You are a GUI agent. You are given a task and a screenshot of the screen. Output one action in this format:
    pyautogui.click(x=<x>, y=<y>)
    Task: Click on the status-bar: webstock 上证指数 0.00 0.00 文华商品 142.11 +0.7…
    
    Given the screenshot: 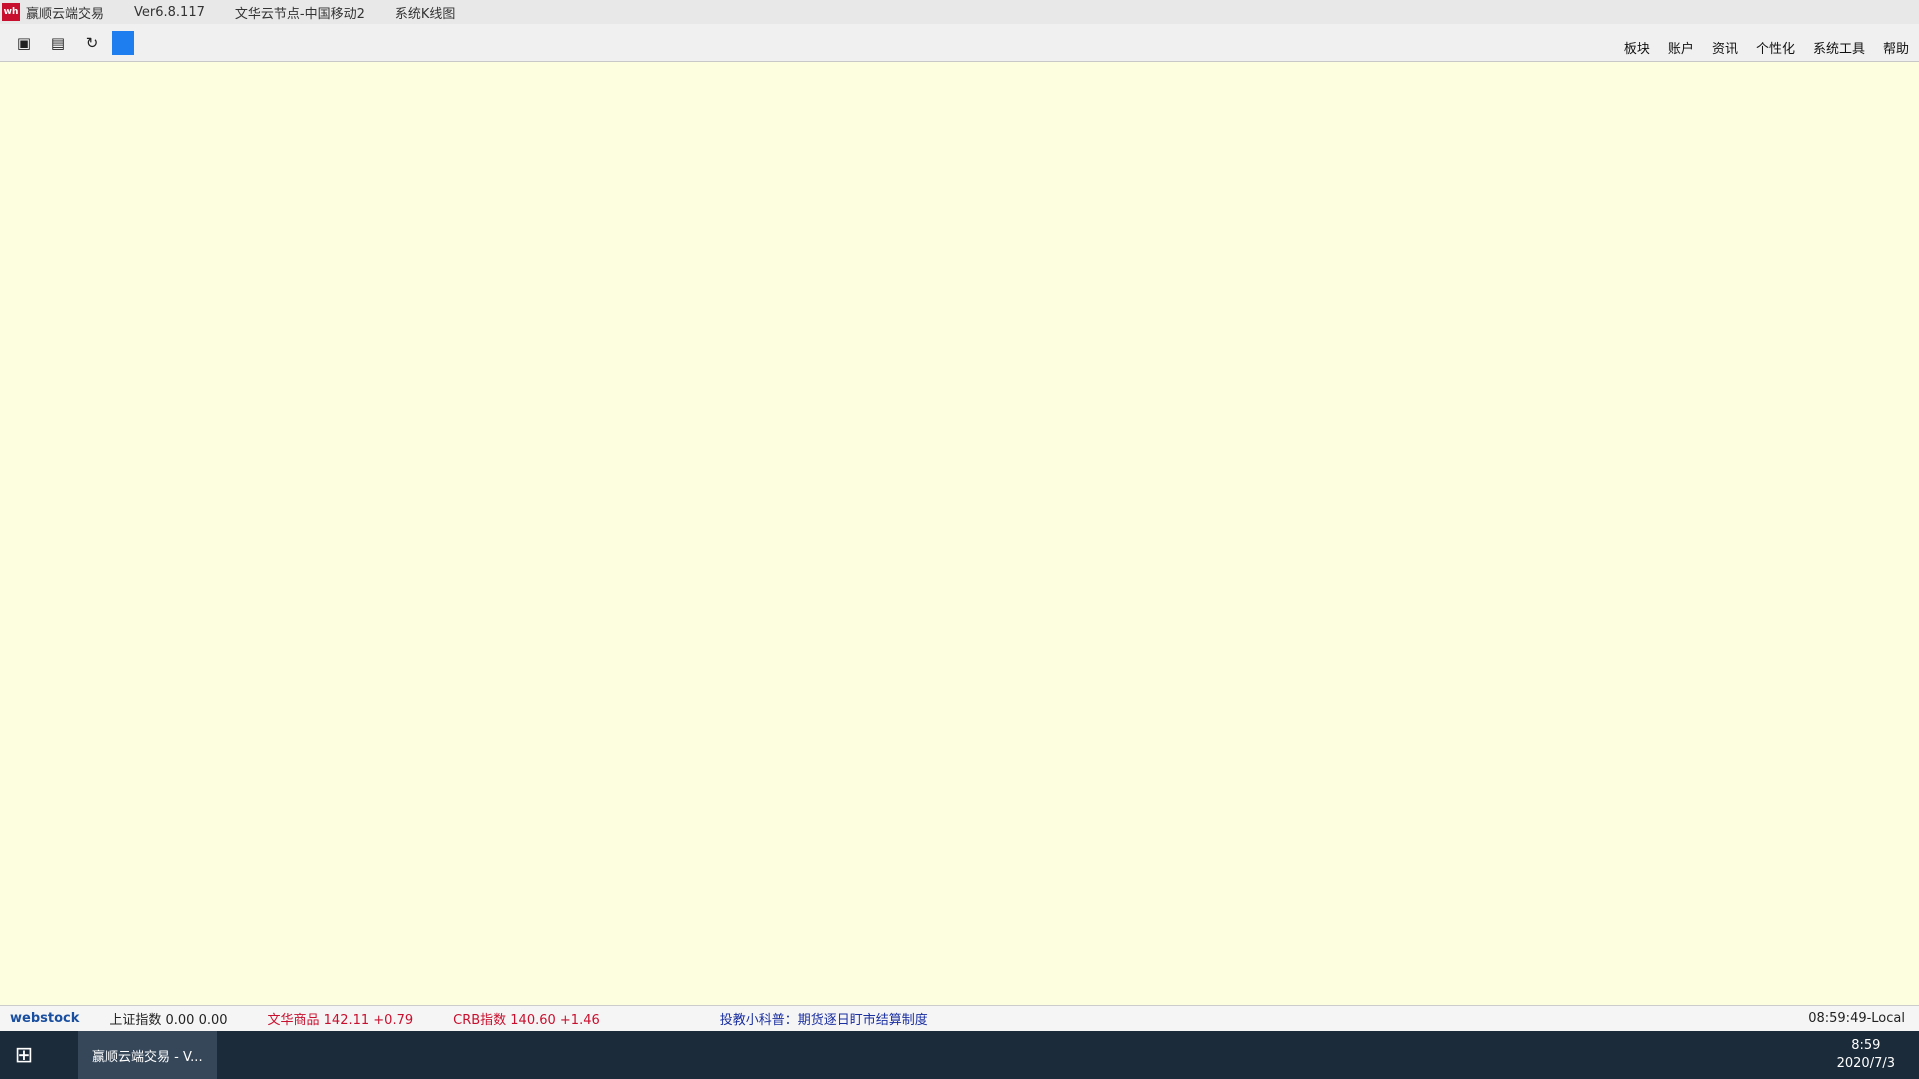 What is the action you would take?
    pyautogui.click(x=959, y=1018)
    